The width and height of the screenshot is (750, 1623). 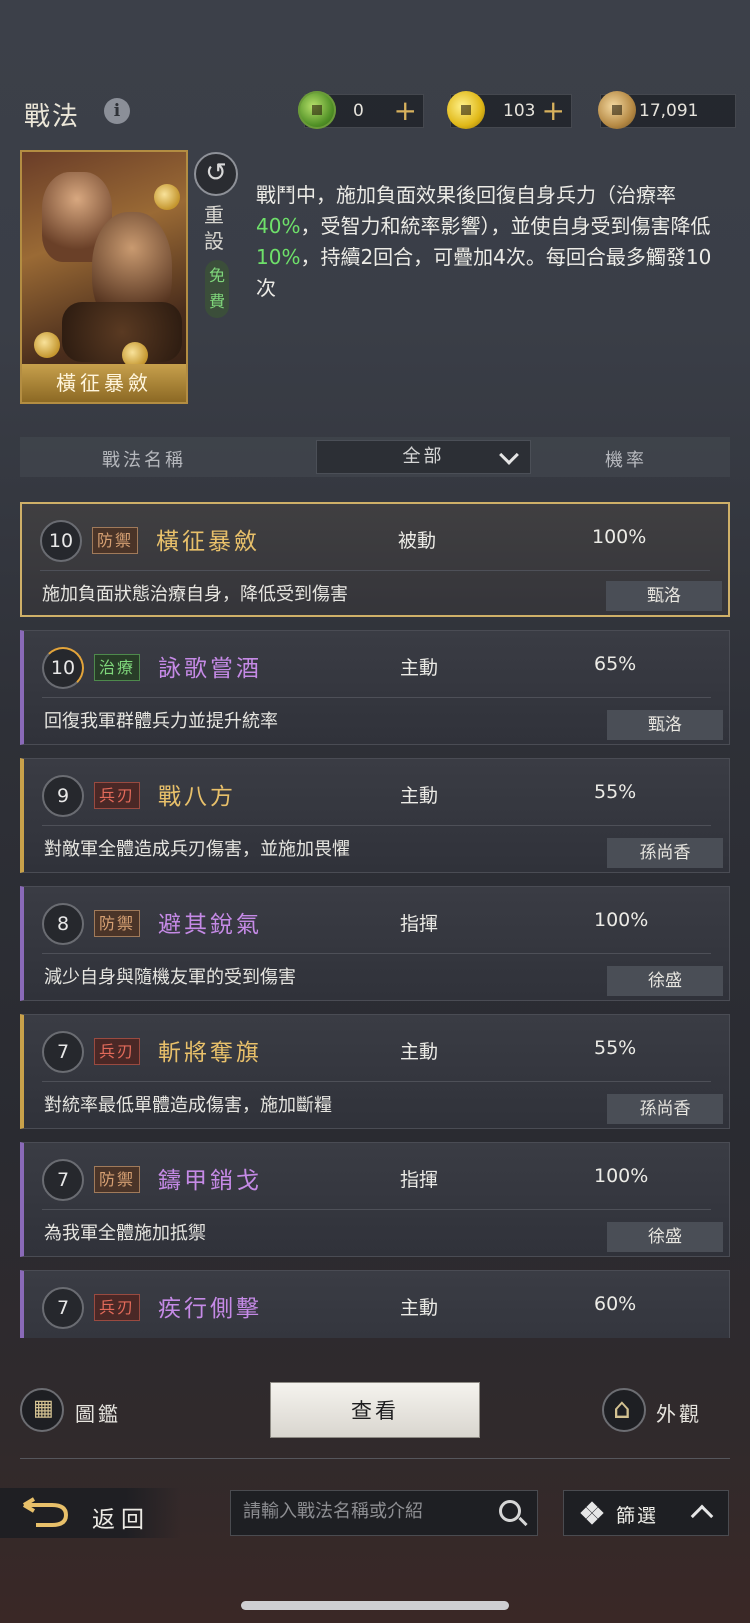 What do you see at coordinates (615, 1304) in the screenshot?
I see `tactic-rate: 60%` at bounding box center [615, 1304].